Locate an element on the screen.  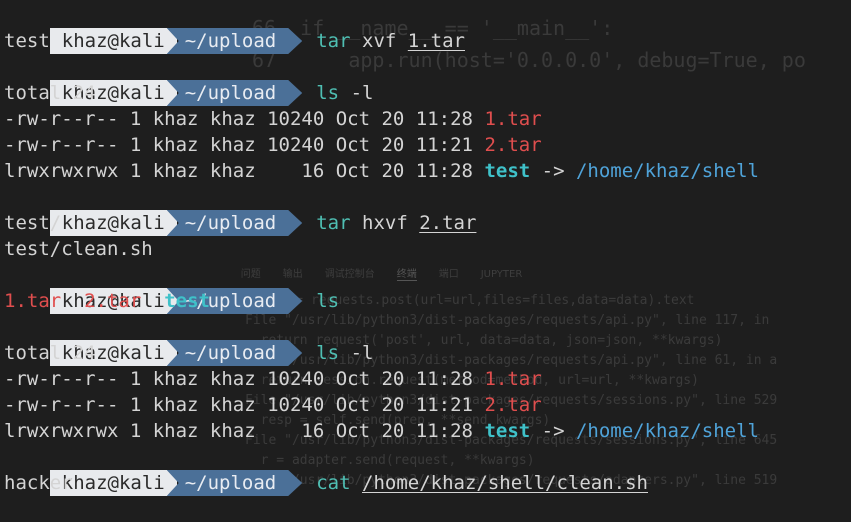
output-line: test/ is located at coordinates (33, 223).